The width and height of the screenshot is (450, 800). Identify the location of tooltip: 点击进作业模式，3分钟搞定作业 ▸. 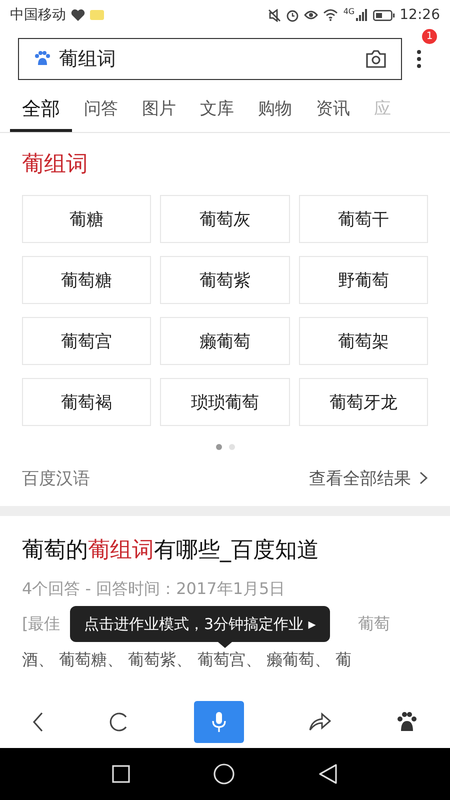
(200, 624).